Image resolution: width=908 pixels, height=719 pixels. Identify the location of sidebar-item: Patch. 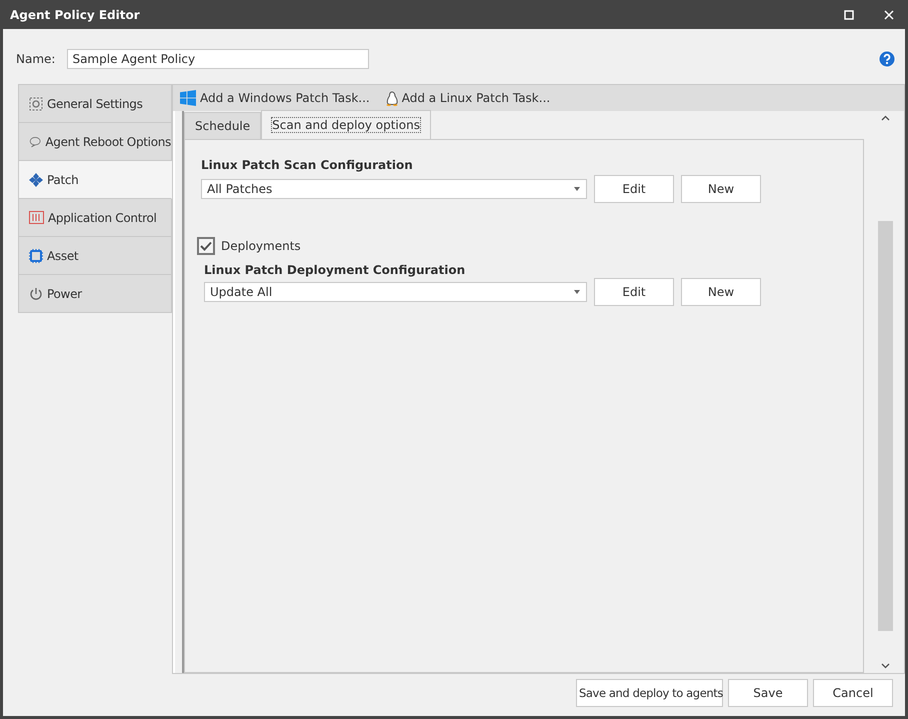
(95, 180).